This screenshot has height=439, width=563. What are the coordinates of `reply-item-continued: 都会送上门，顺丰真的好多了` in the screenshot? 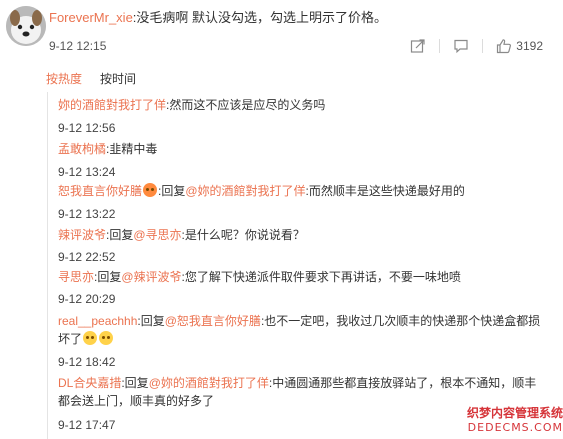 It's located at (136, 401).